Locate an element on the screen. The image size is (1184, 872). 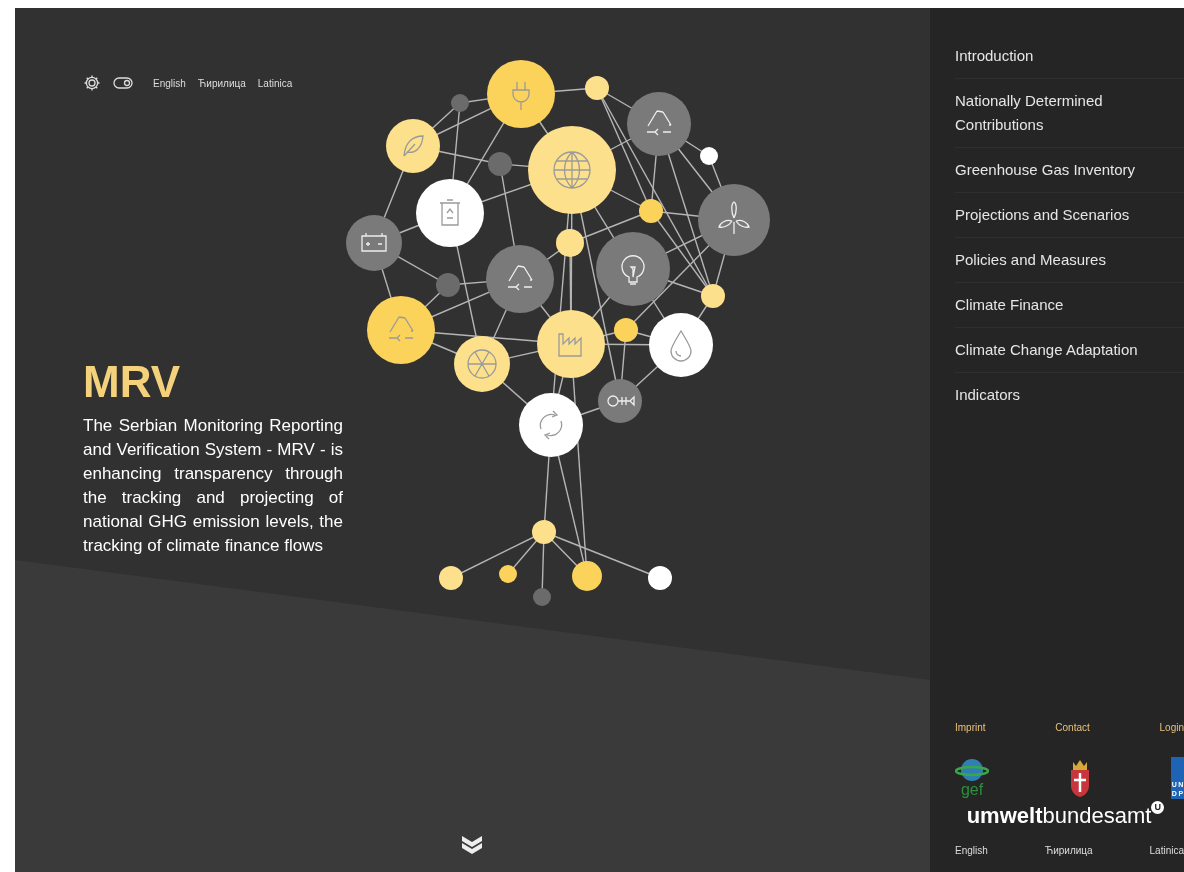
scroll-down-icon is located at coordinates (472, 844).